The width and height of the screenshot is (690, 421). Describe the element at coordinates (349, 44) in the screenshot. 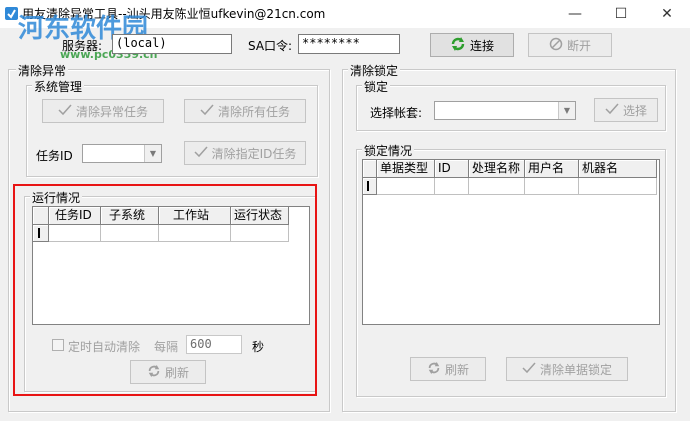

I see `sa-password-input: ********` at that location.